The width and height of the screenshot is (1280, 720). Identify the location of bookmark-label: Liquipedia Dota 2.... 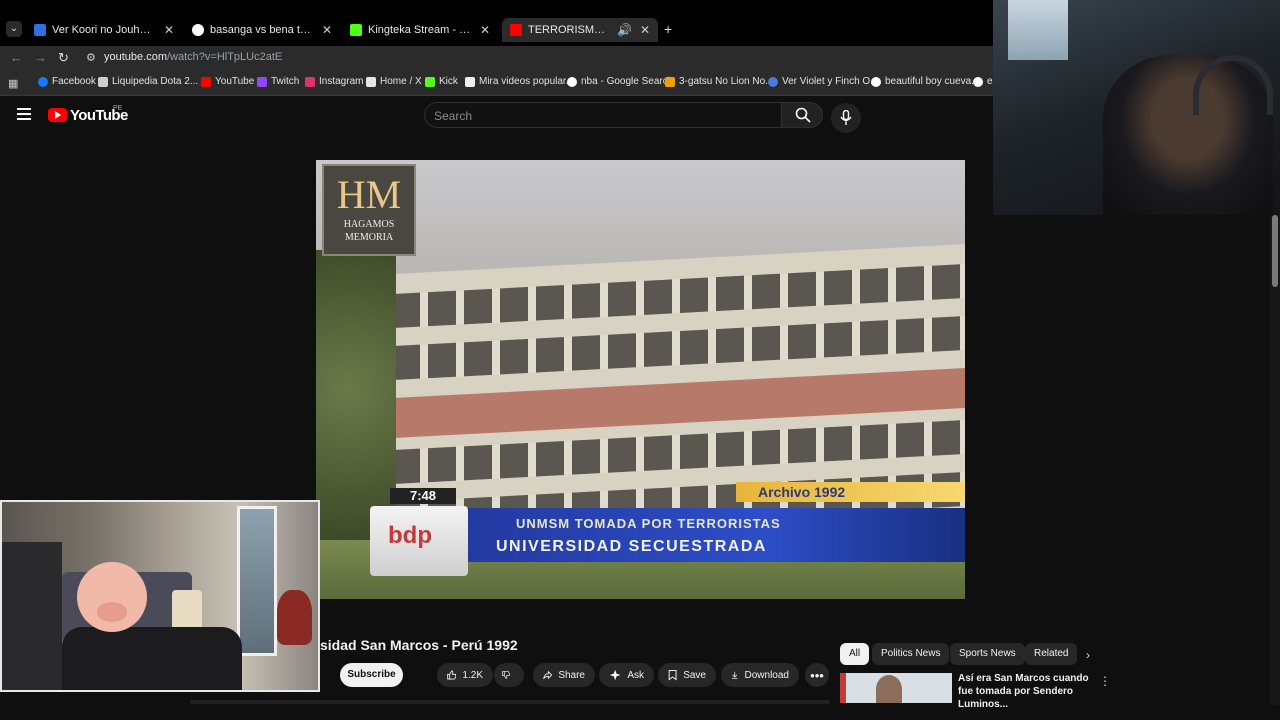
(155, 81).